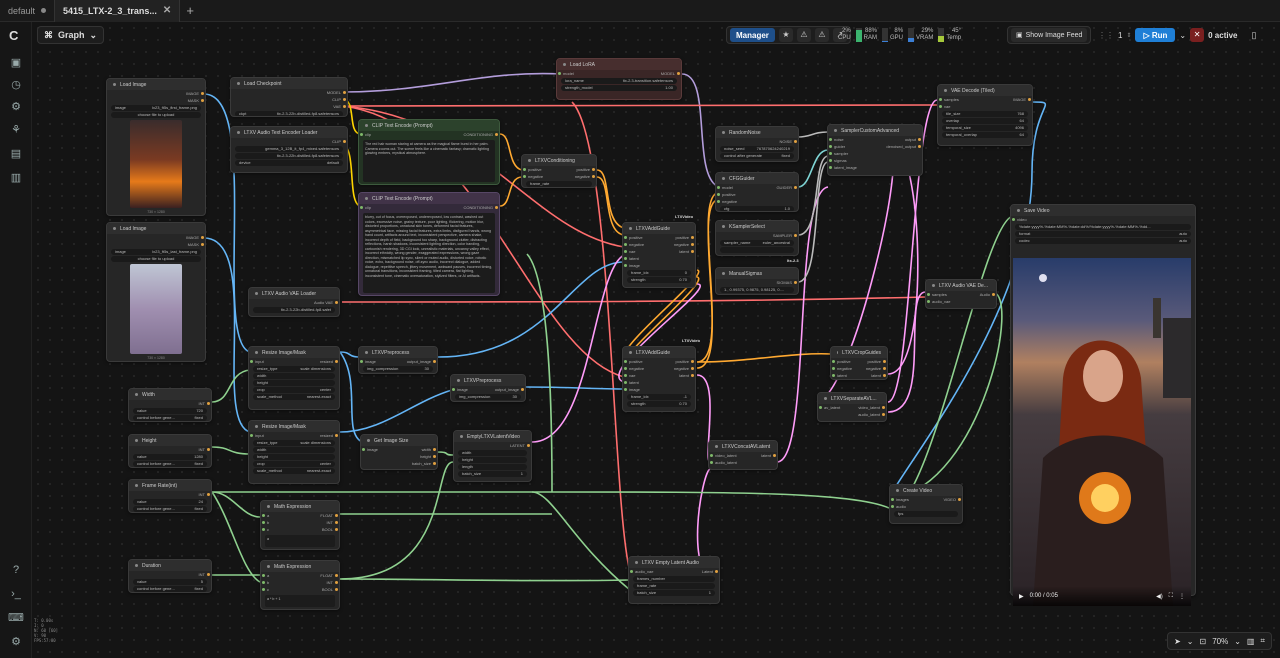 Image resolution: width=1280 pixels, height=658 pixels. What do you see at coordinates (757, 149) in the screenshot?
I see `noise-seed-input: noise_seed 767870624240219` at bounding box center [757, 149].